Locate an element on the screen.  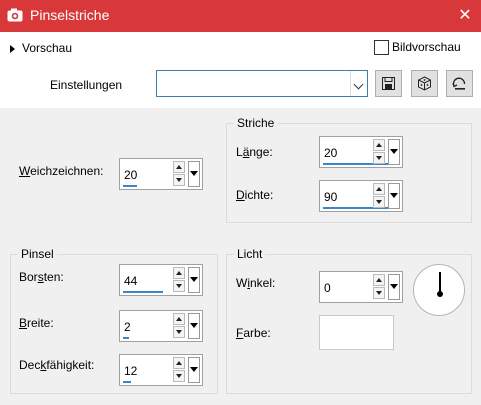
breite-label: Breite: is located at coordinates (36, 323).